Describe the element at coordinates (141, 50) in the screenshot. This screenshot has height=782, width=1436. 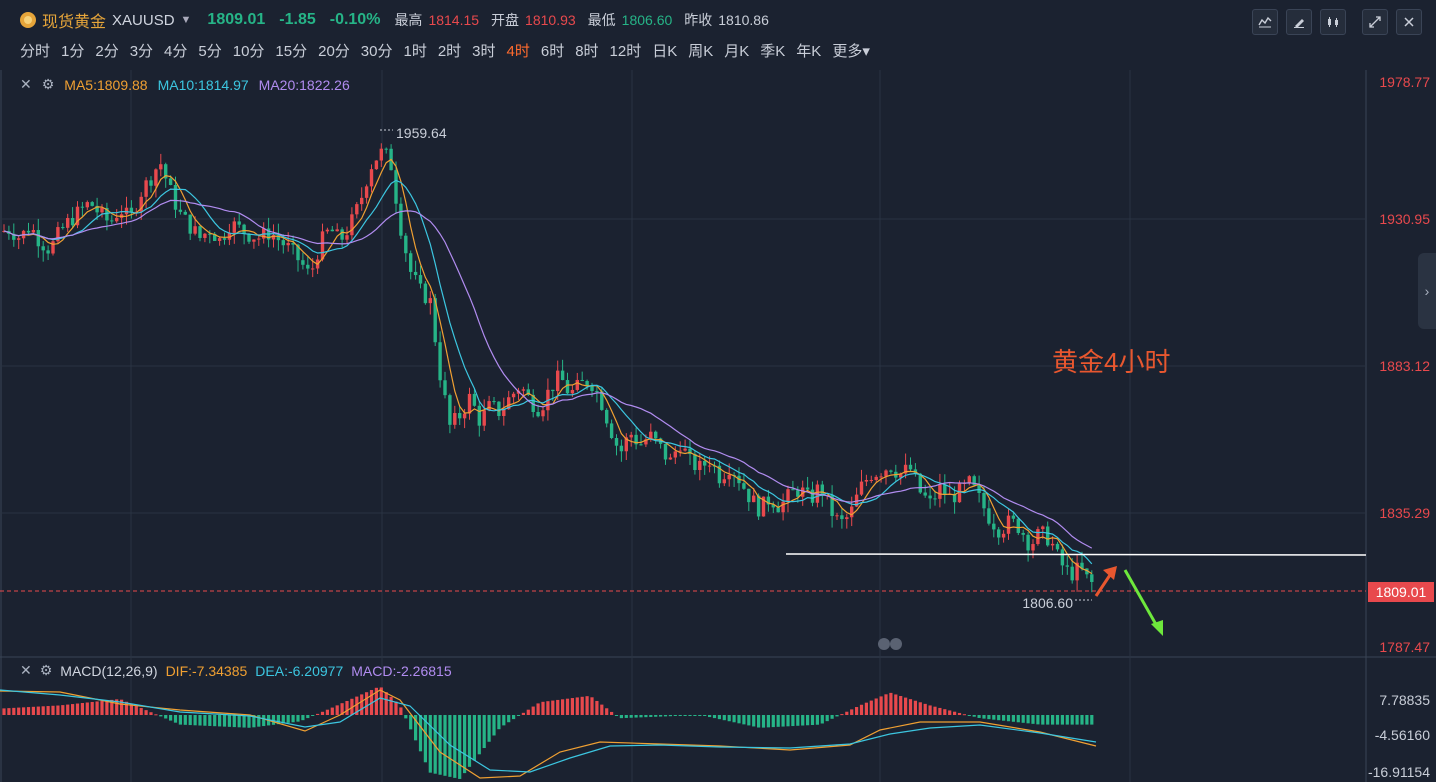
I see `period-tab: 3分` at that location.